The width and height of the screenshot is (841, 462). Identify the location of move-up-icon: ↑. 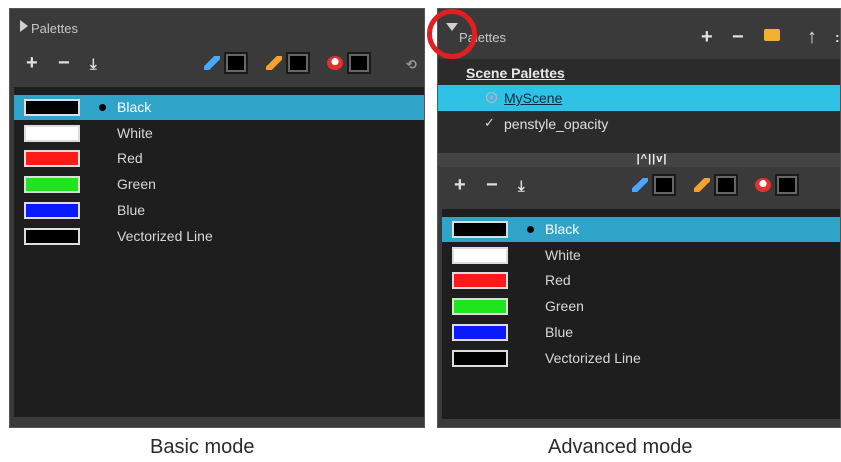
(812, 37).